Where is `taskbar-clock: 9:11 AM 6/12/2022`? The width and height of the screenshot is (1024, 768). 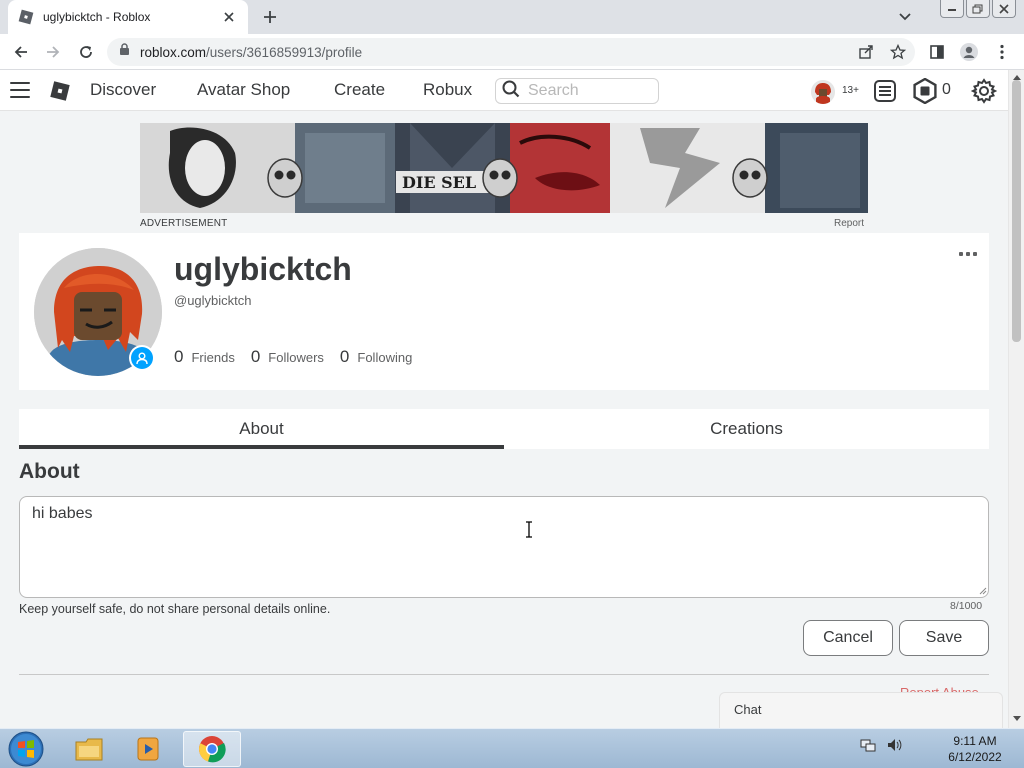 taskbar-clock: 9:11 AM 6/12/2022 is located at coordinates (975, 749).